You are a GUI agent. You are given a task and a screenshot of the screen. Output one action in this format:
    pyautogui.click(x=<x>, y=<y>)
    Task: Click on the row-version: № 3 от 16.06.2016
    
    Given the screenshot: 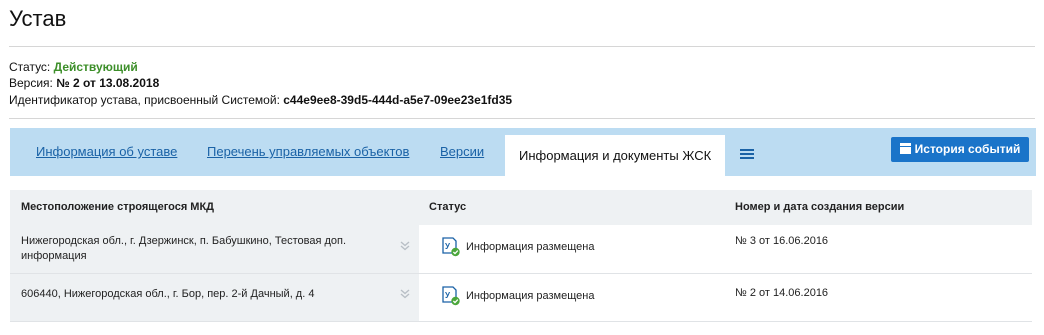 What is the action you would take?
    pyautogui.click(x=782, y=241)
    